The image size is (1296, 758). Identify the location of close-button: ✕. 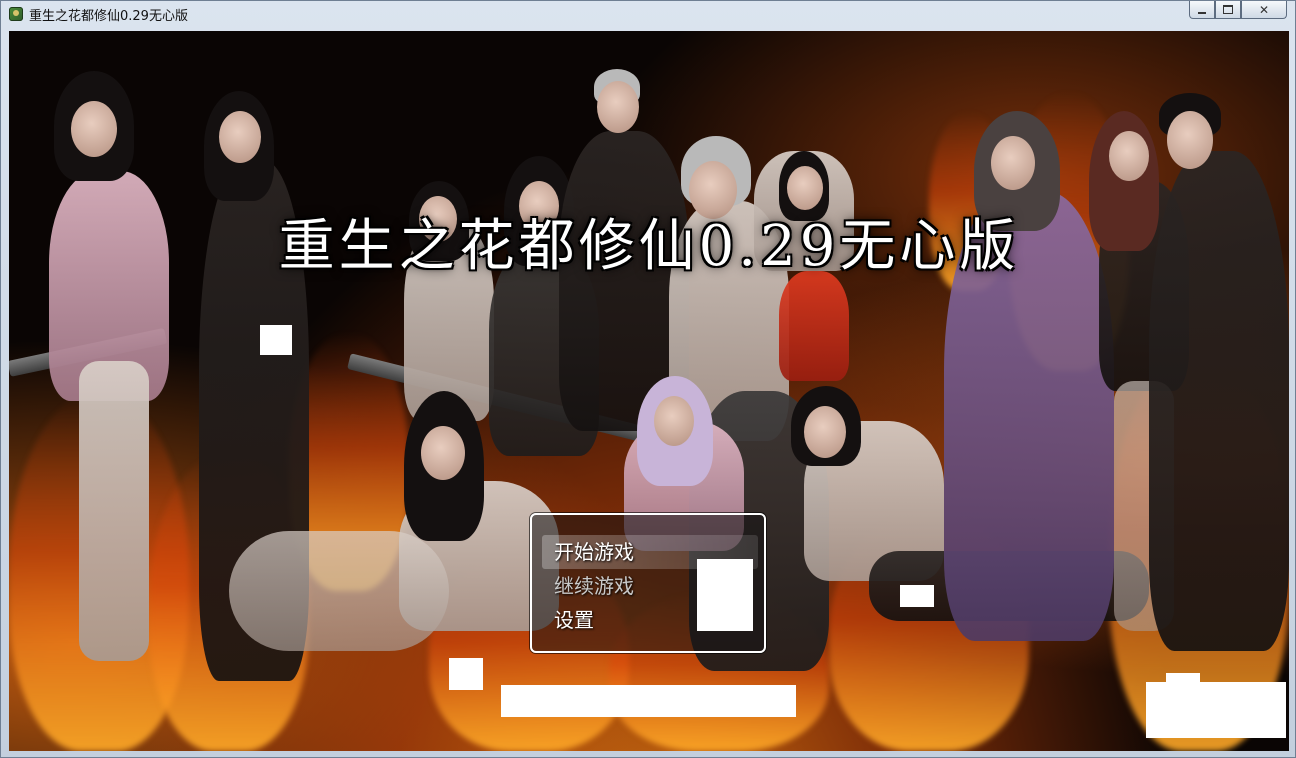
(1264, 10).